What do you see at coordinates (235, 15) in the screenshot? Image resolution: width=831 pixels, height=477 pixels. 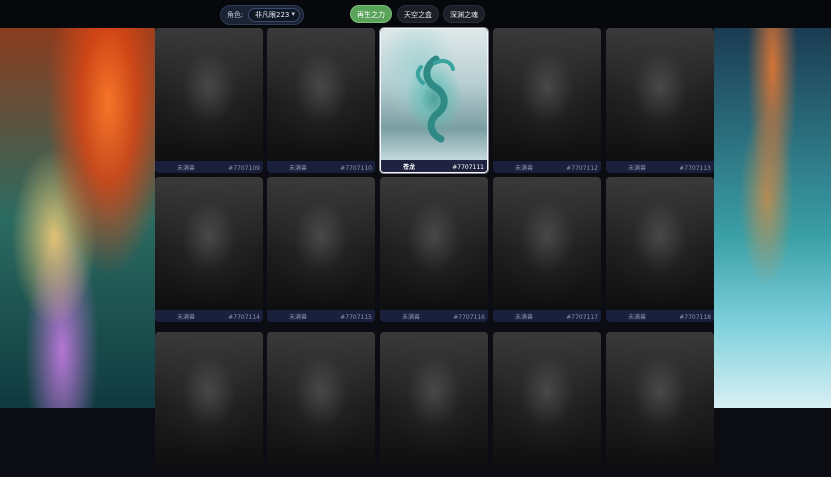 I see `role-label: 角色:` at bounding box center [235, 15].